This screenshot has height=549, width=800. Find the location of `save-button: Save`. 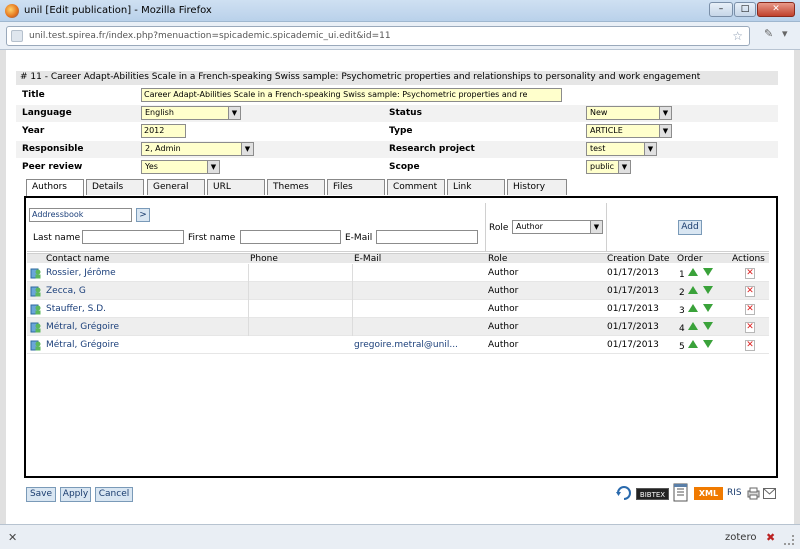

save-button: Save is located at coordinates (41, 494).